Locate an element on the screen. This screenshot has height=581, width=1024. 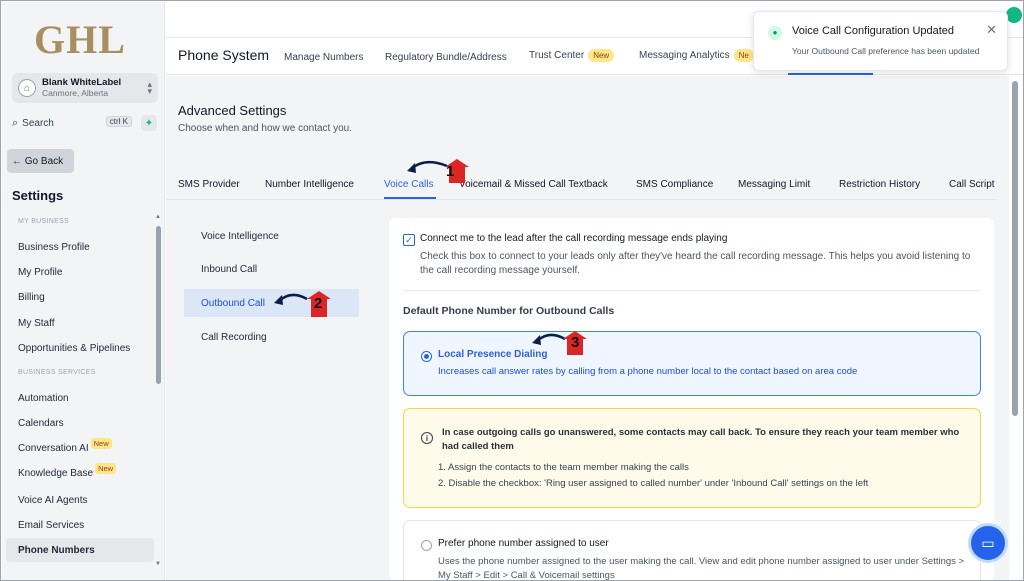
tab-voicemail: Voicemail & Missed Call Textback is located at coordinates (533, 184).